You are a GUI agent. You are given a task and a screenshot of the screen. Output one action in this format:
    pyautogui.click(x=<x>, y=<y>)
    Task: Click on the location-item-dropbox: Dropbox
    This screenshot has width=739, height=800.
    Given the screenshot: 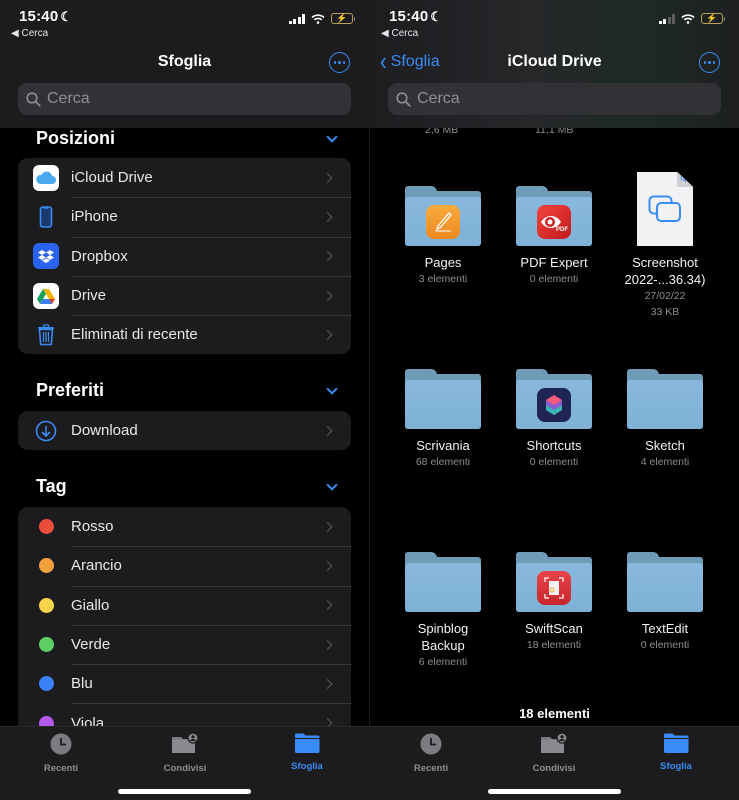 What is the action you would take?
    pyautogui.click(x=184, y=256)
    